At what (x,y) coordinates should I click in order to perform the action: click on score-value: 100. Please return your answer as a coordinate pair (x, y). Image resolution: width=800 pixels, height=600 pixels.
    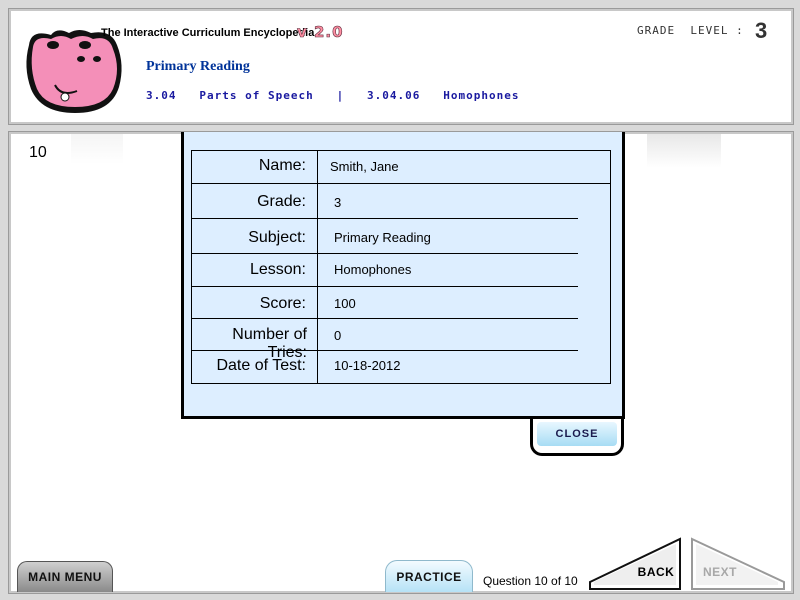
    Looking at the image, I should click on (345, 303).